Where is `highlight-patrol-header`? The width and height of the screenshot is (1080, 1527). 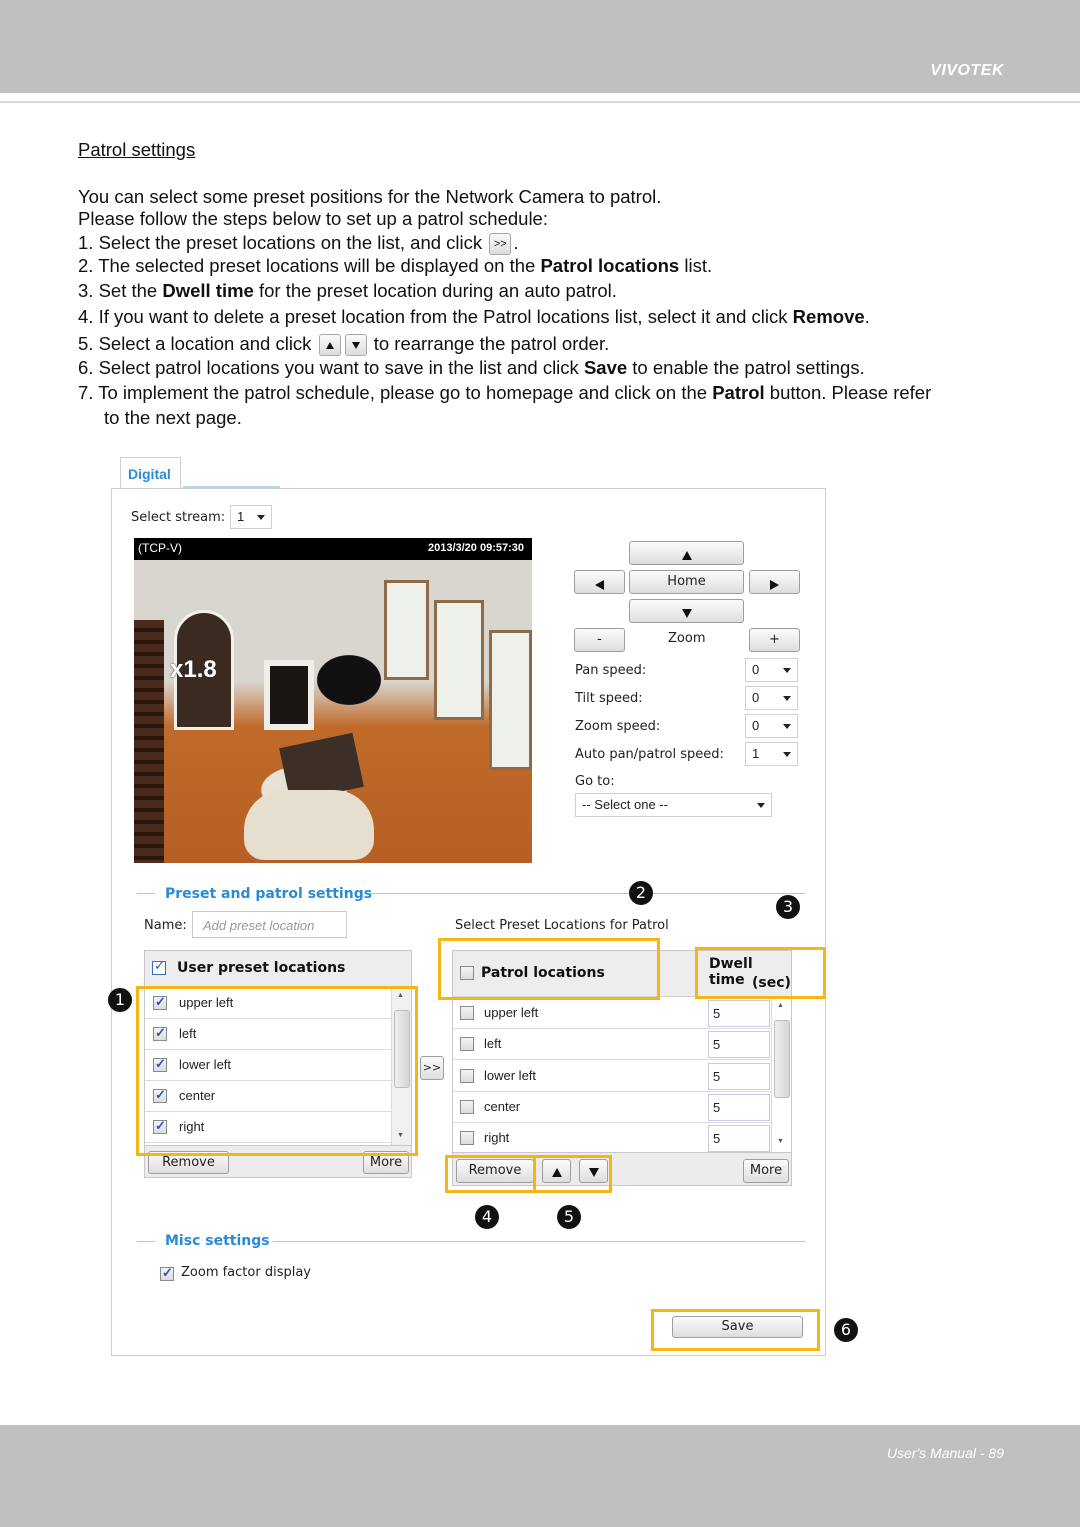 highlight-patrol-header is located at coordinates (549, 969).